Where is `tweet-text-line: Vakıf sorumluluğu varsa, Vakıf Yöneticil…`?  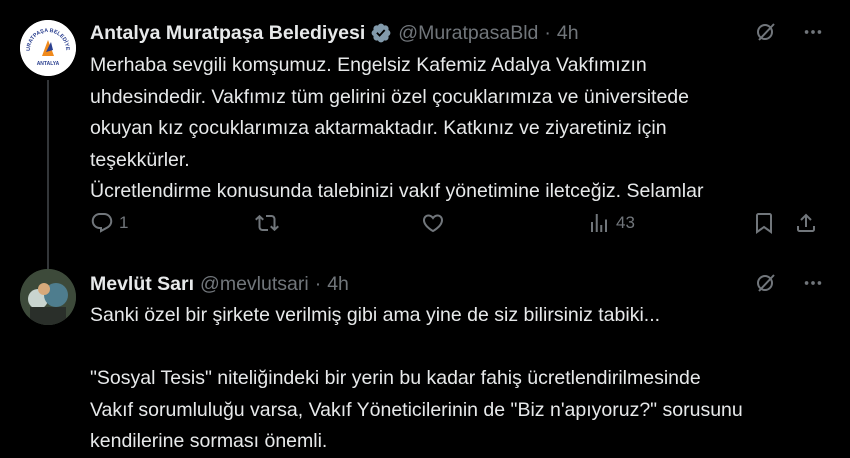 tweet-text-line: Vakıf sorumluluğu varsa, Vakıf Yöneticil… is located at coordinates (416, 409).